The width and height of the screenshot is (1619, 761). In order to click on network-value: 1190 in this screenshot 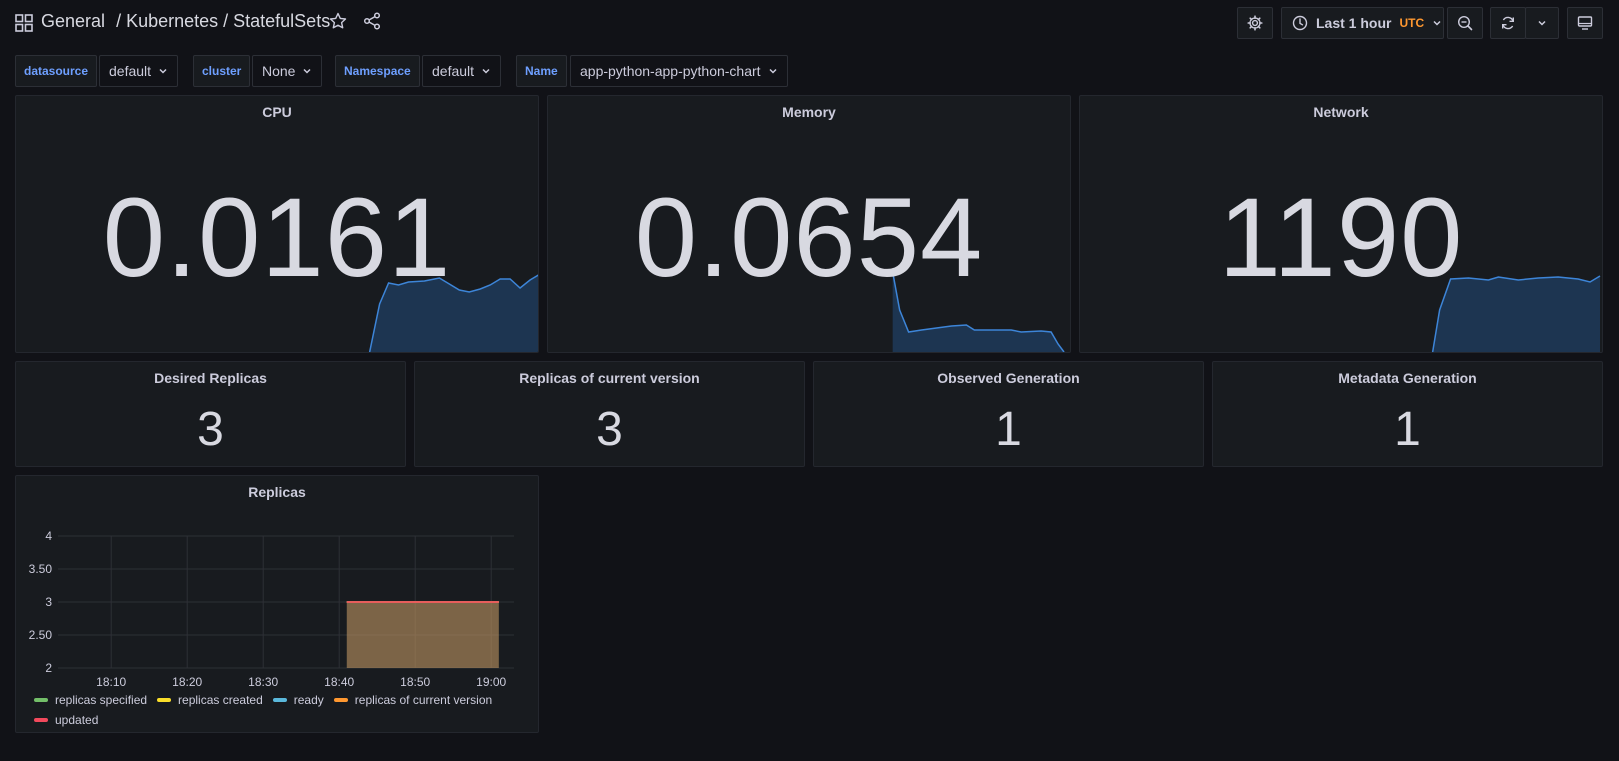, I will do `click(1341, 237)`.